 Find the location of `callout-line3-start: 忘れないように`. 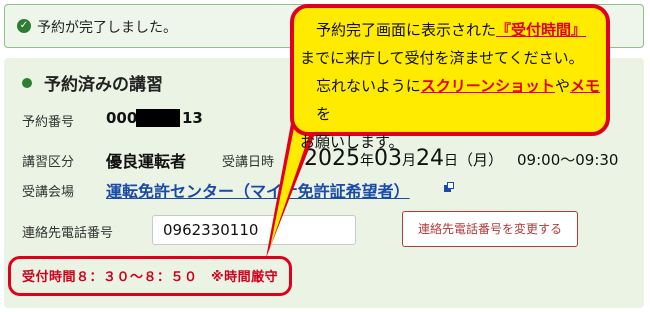

callout-line3-start: 忘れないように is located at coordinates (368, 86).